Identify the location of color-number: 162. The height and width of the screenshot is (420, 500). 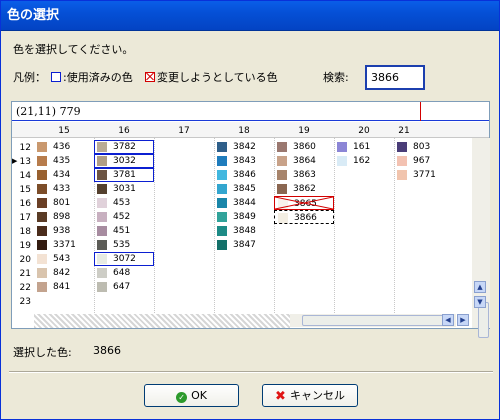
(362, 161).